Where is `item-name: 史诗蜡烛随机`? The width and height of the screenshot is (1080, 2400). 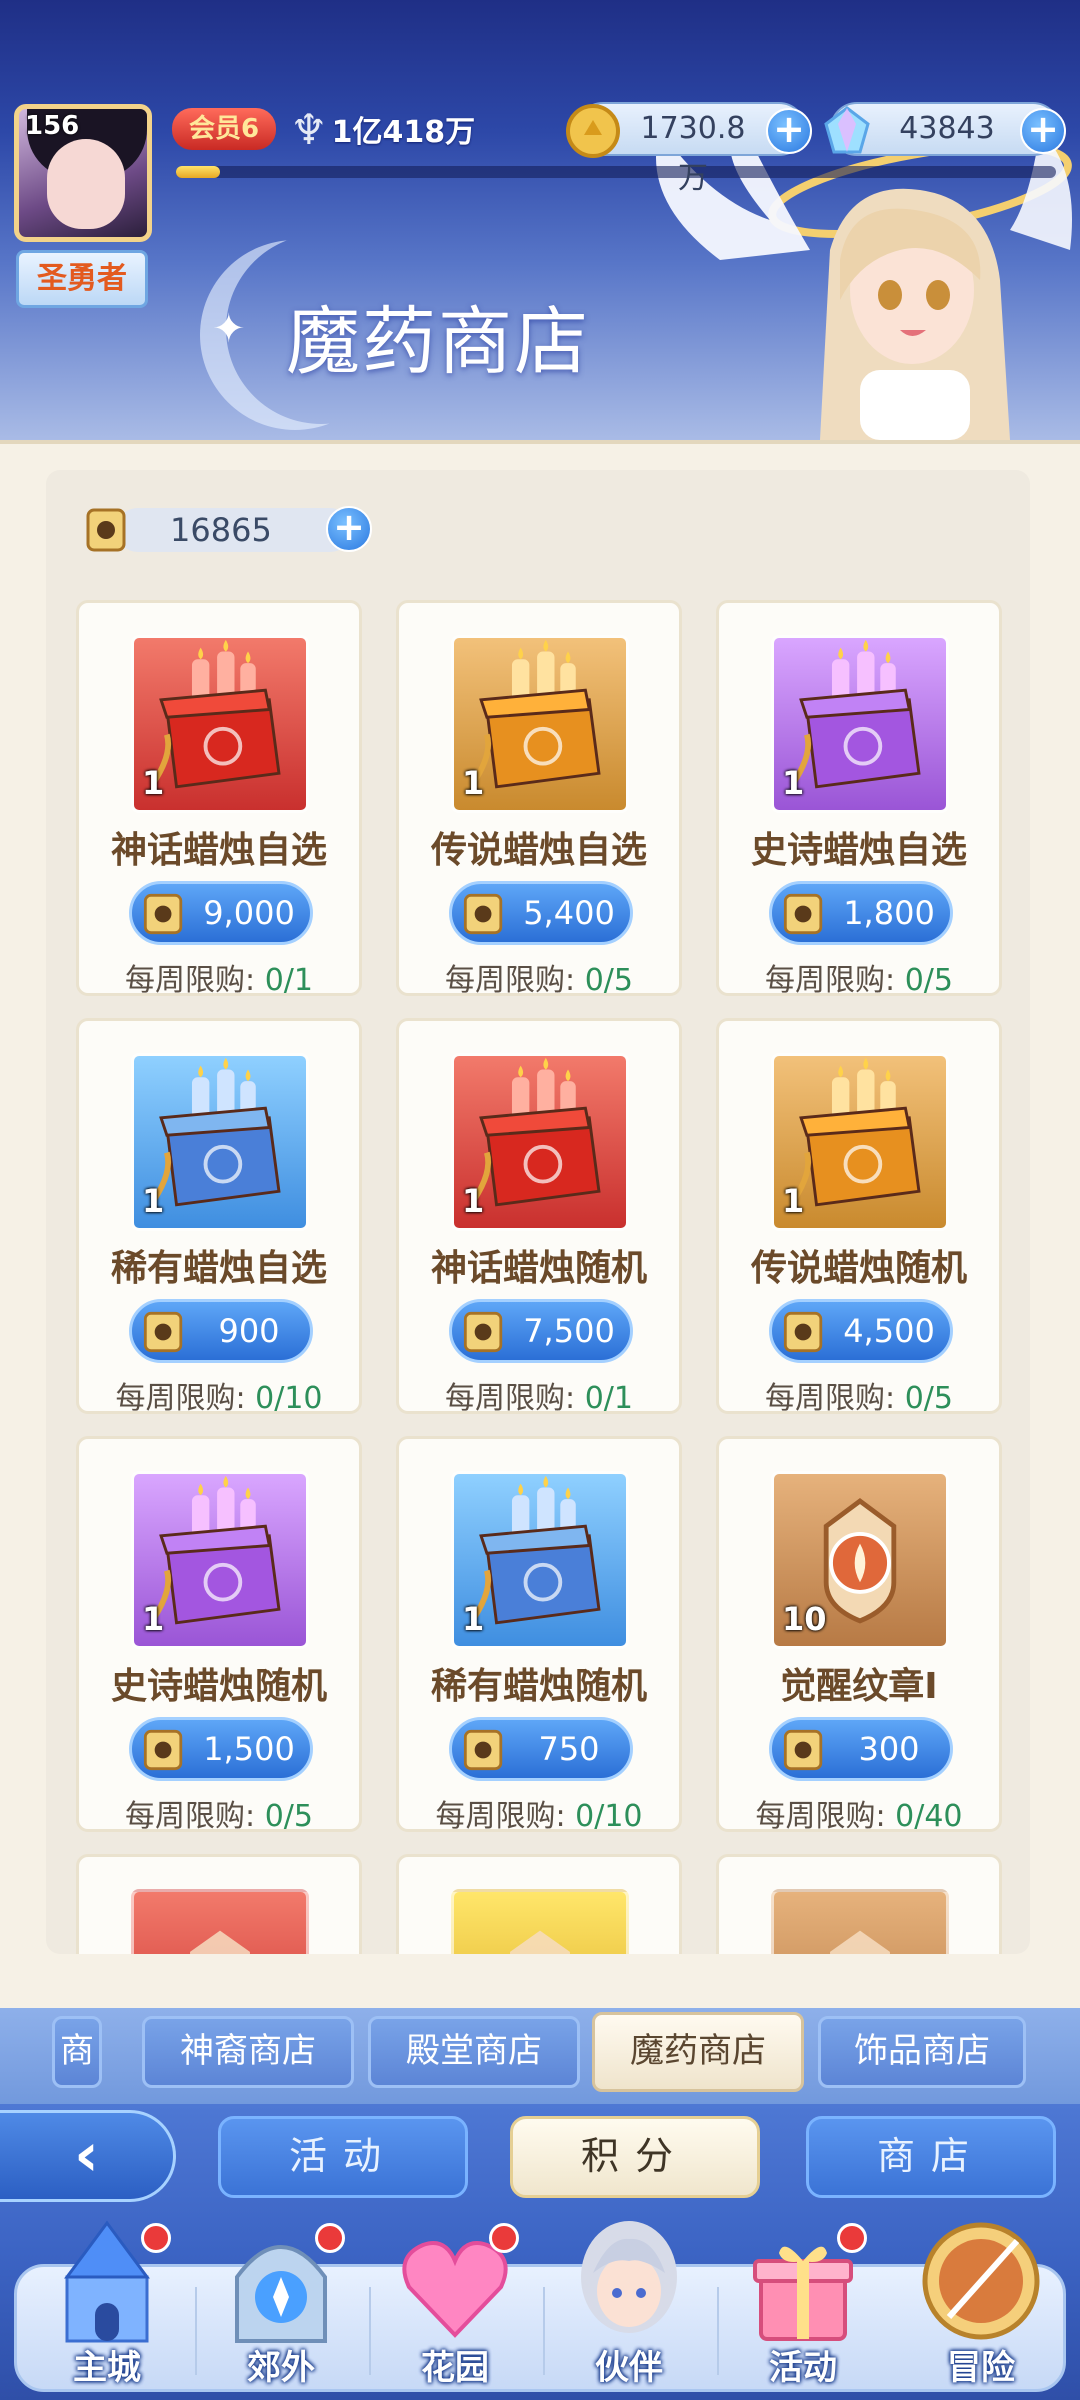 item-name: 史诗蜡烛随机 is located at coordinates (218, 1686).